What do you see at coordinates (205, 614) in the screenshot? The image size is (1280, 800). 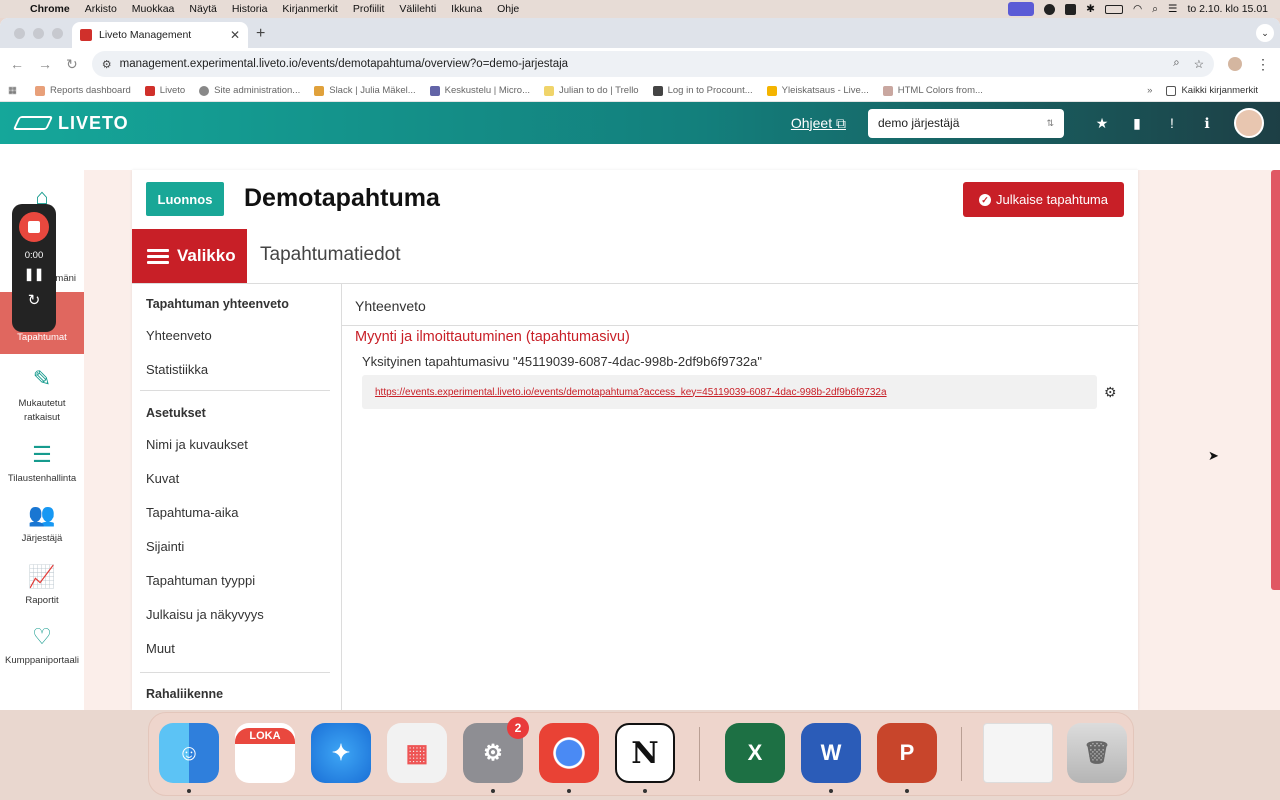 I see `submenu-item-julkaisu: Julkaisu ja näkyvyys` at bounding box center [205, 614].